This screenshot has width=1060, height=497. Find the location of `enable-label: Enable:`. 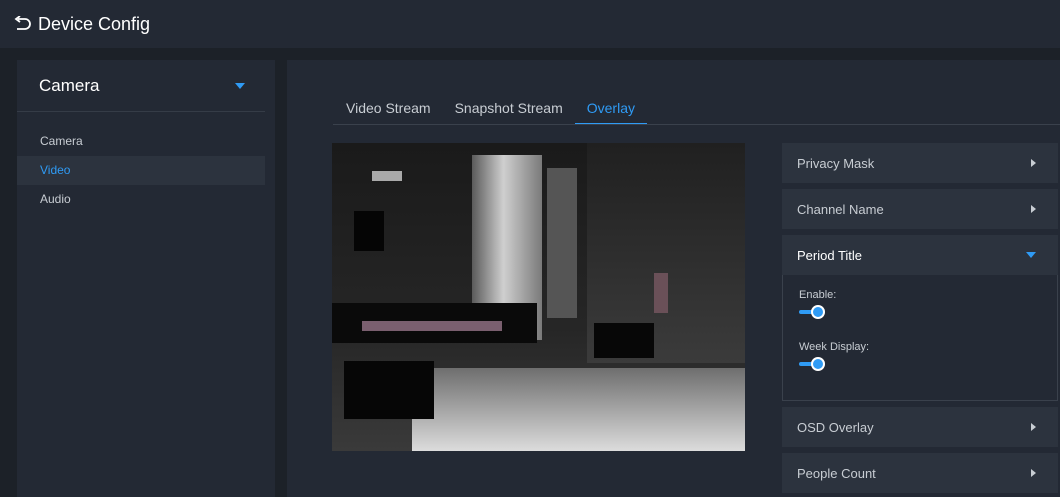

enable-label: Enable: is located at coordinates (818, 295).